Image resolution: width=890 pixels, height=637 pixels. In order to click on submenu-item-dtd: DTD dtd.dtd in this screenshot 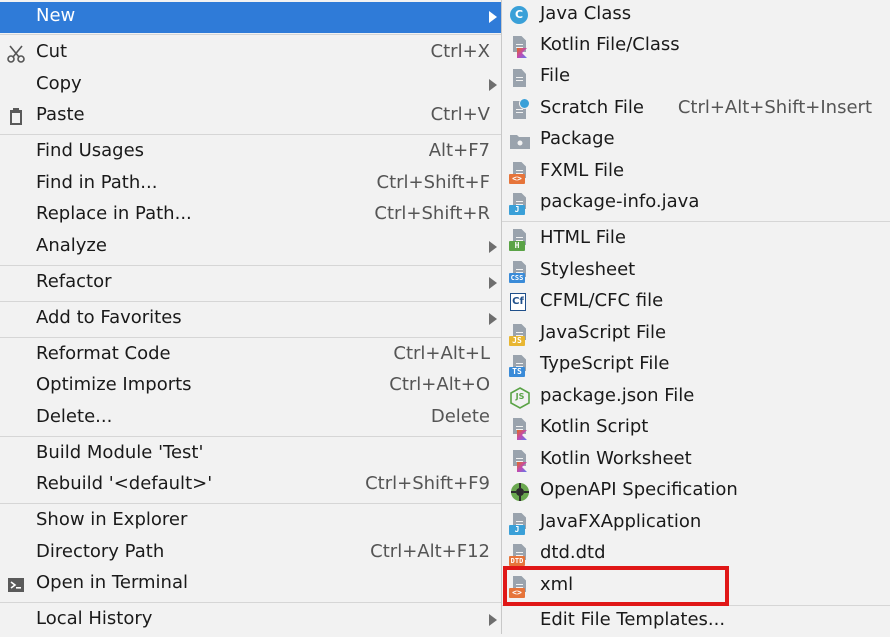, I will do `click(696, 554)`.